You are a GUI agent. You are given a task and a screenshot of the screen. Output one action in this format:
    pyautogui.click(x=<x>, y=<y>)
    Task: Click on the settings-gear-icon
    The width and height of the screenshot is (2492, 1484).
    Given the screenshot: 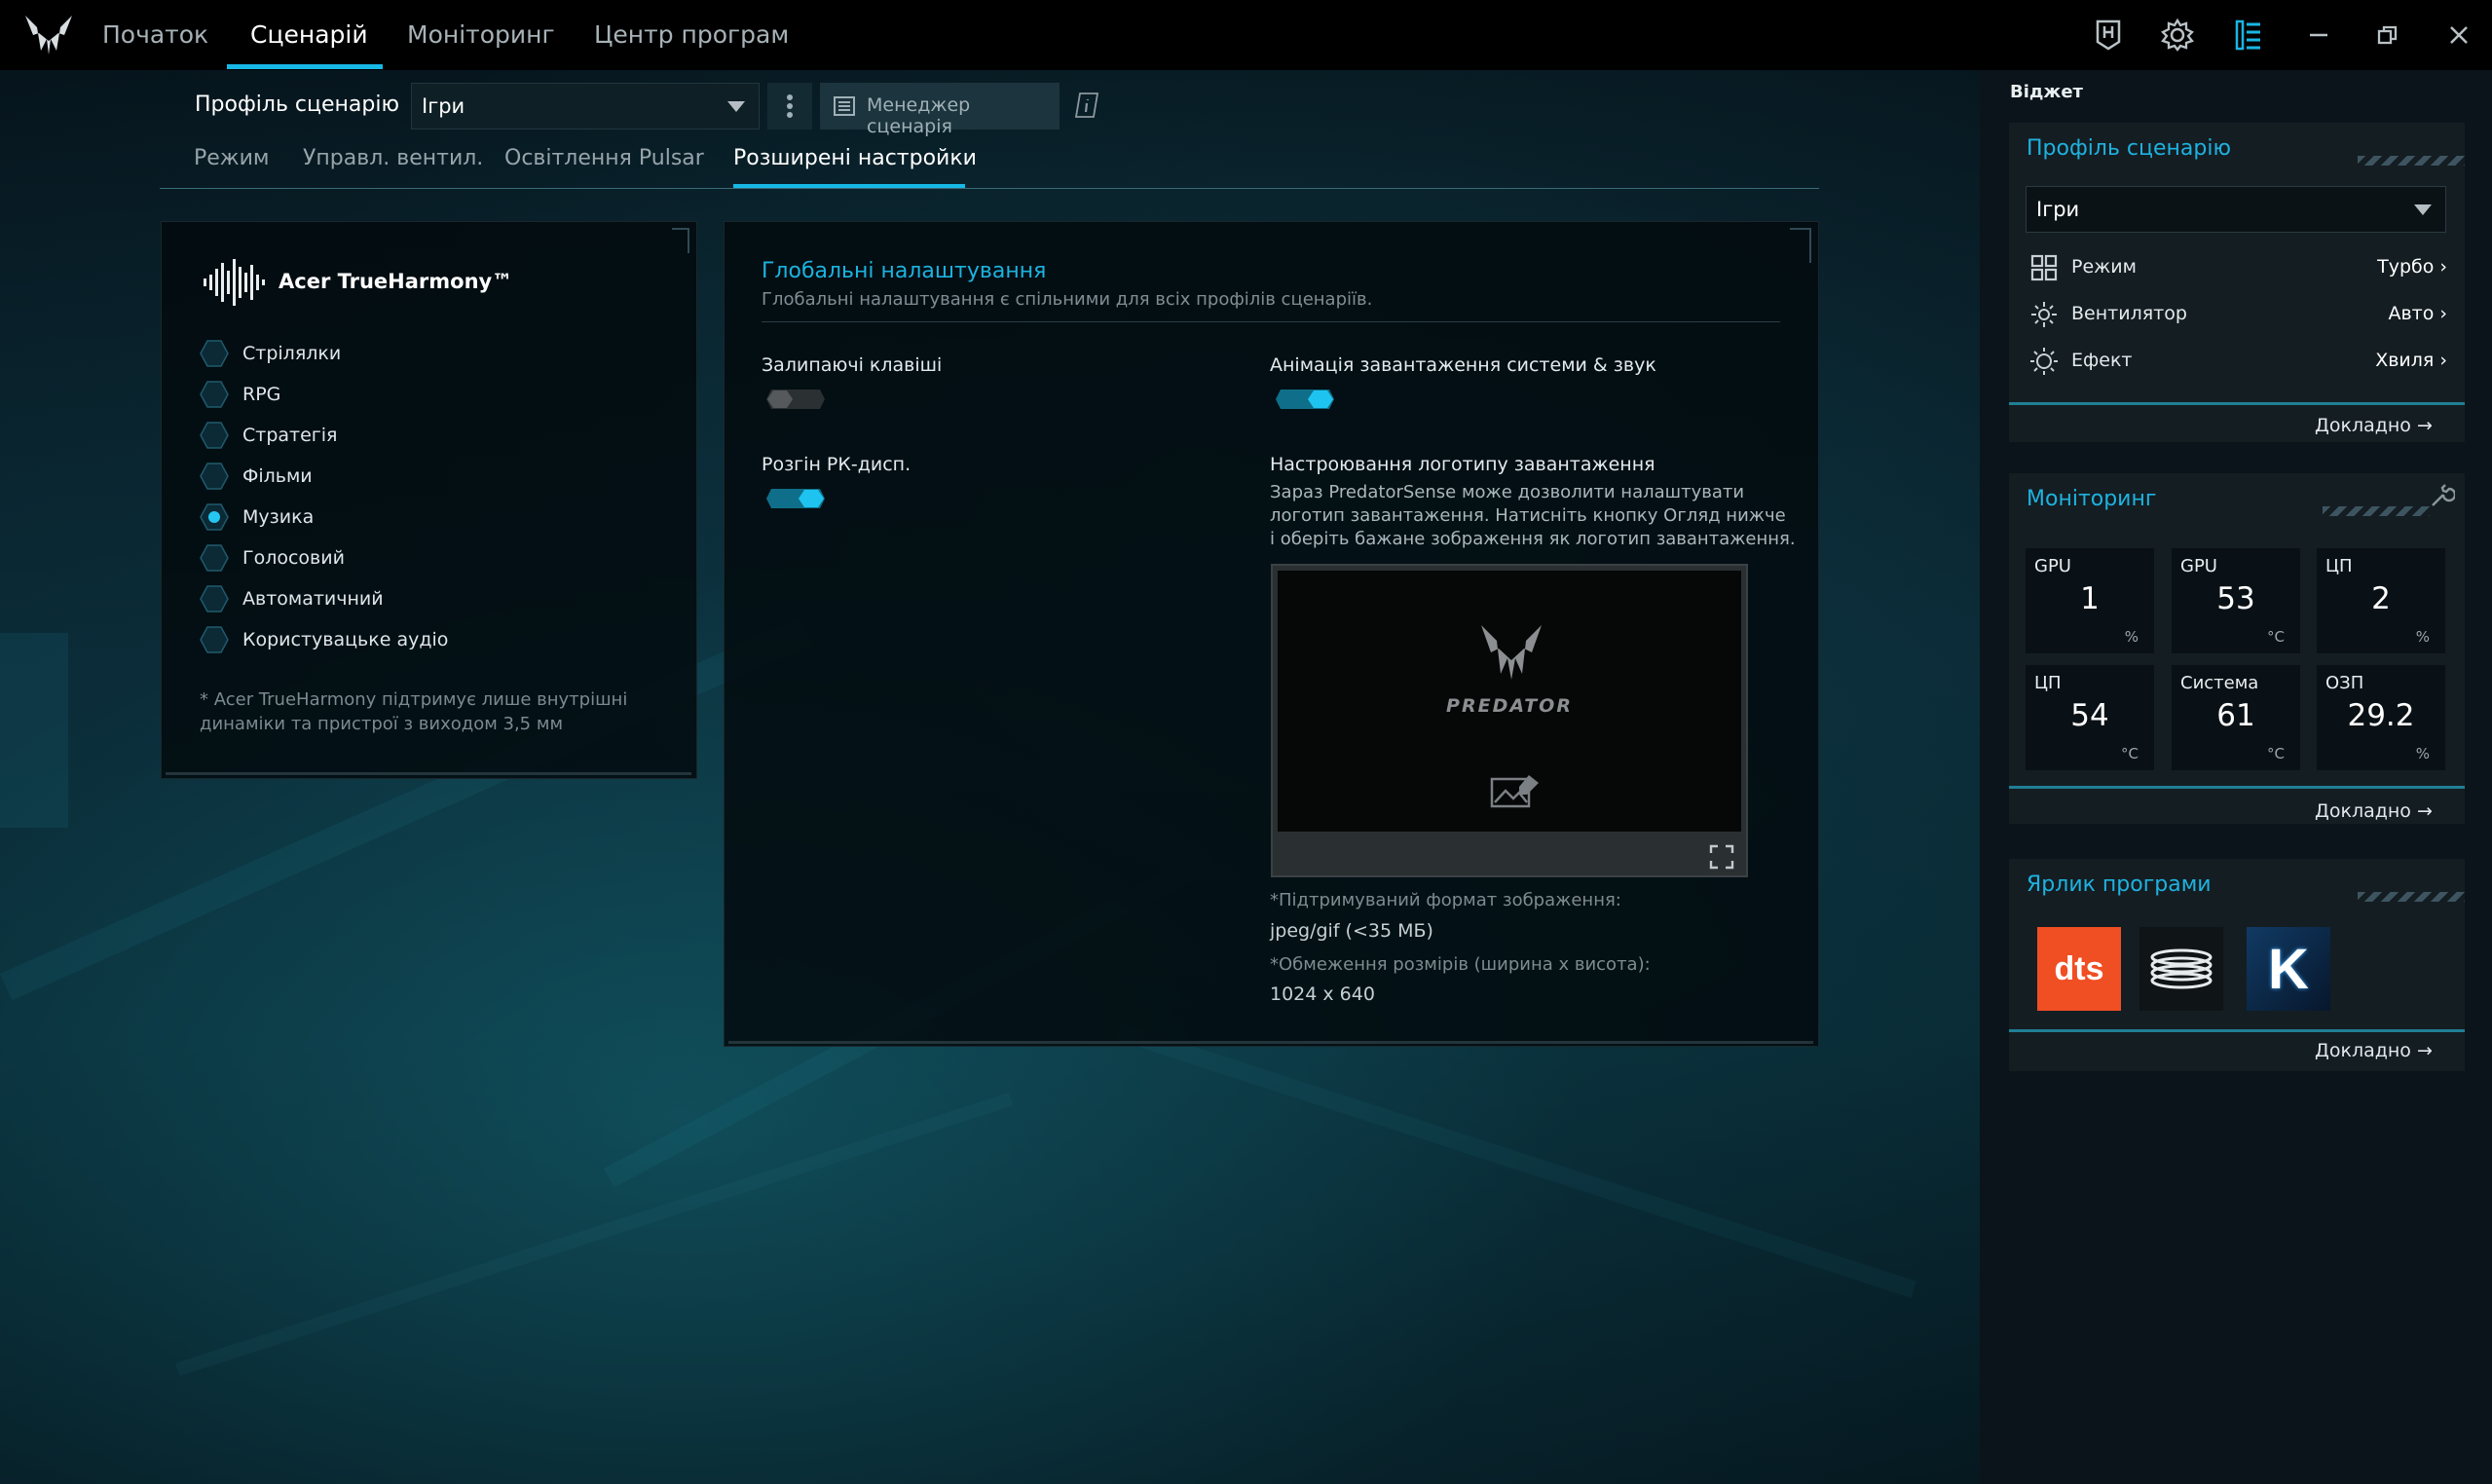 What is the action you would take?
    pyautogui.click(x=2177, y=35)
    